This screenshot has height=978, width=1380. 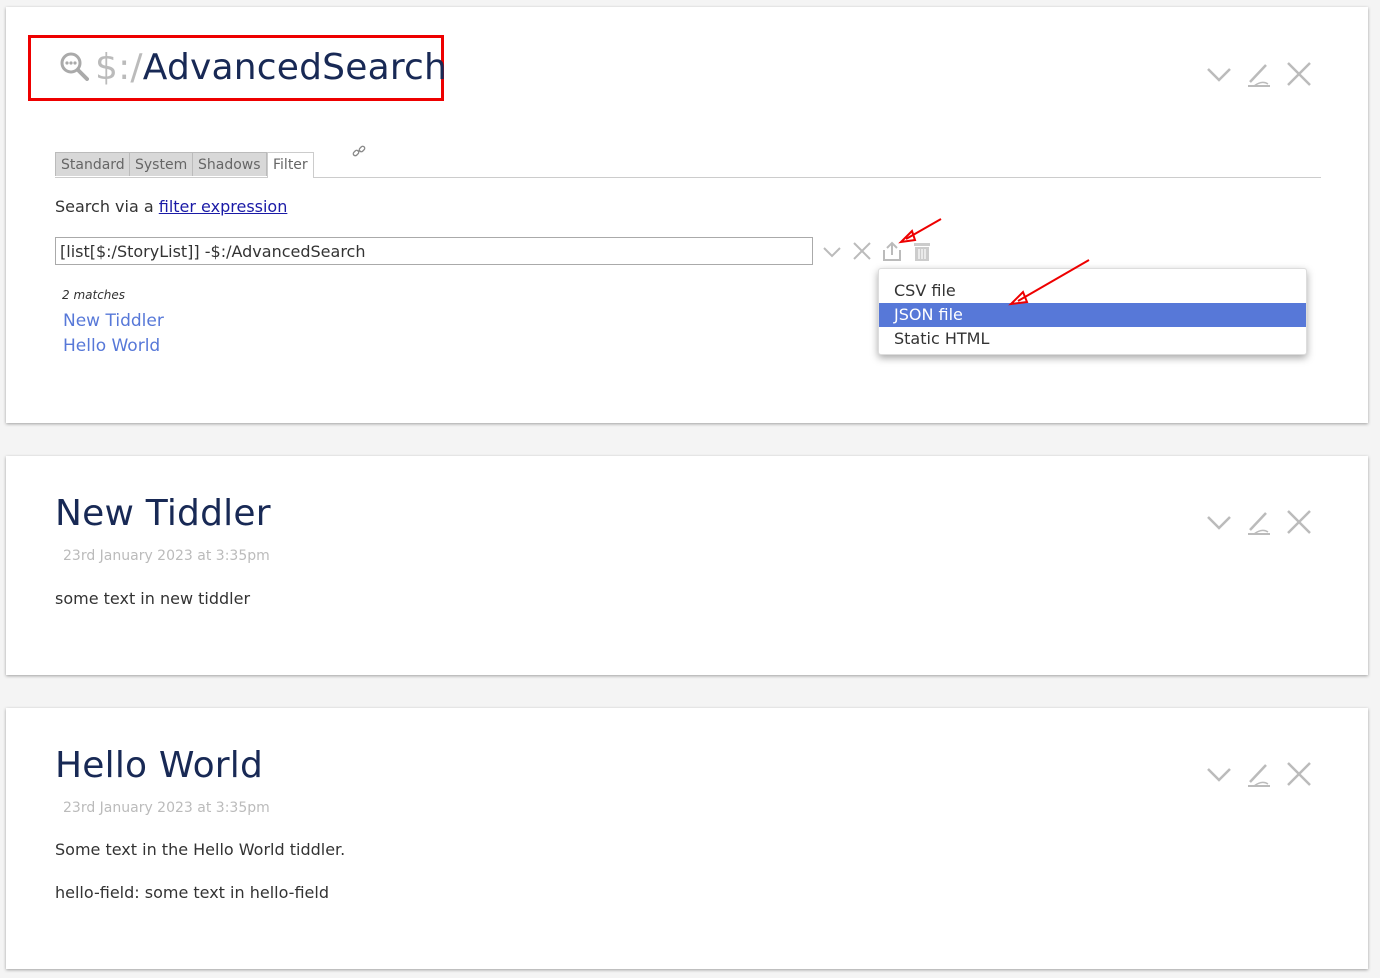 I want to click on filter-actions, so click(x=877, y=251).